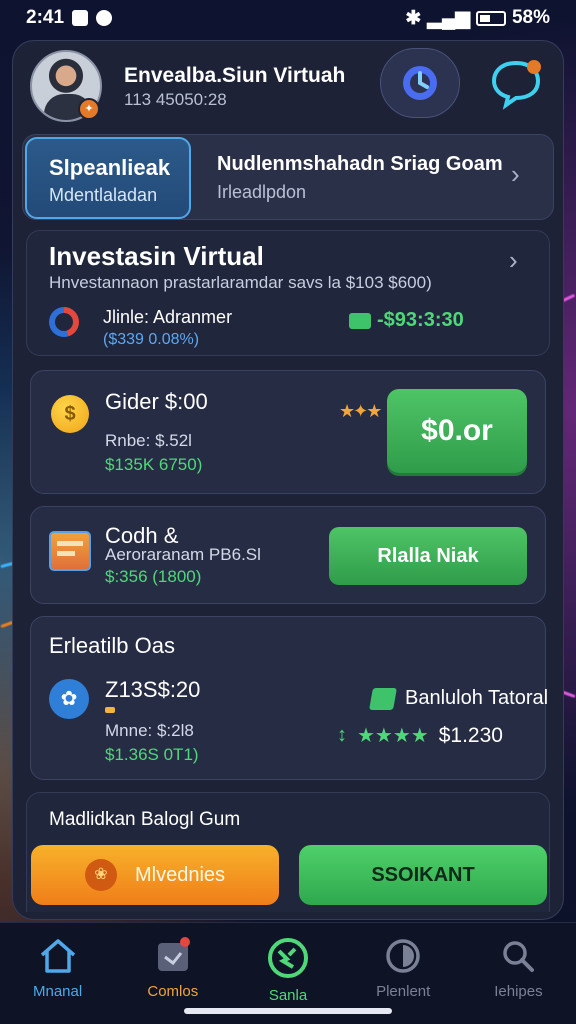 The width and height of the screenshot is (576, 1024). What do you see at coordinates (403, 991) in the screenshot?
I see `nav-label: Plenlent` at bounding box center [403, 991].